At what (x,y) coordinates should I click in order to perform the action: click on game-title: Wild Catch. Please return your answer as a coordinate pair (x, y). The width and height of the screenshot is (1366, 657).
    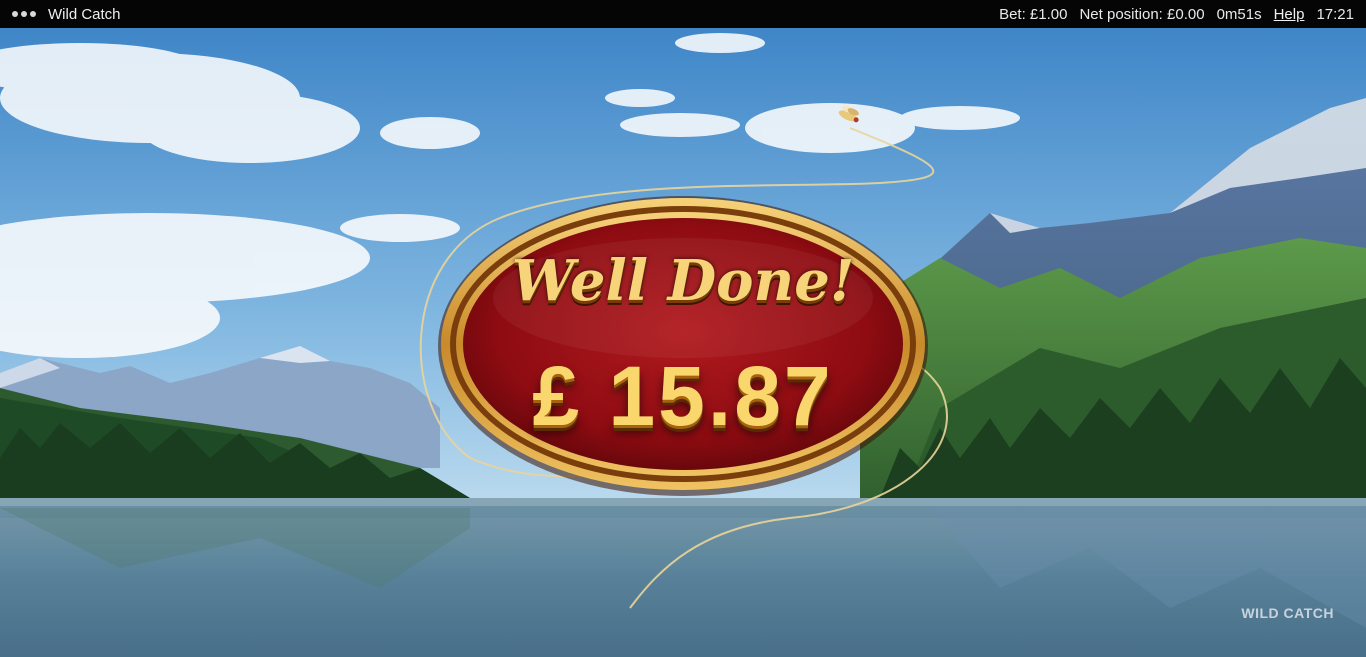
    Looking at the image, I should click on (84, 14).